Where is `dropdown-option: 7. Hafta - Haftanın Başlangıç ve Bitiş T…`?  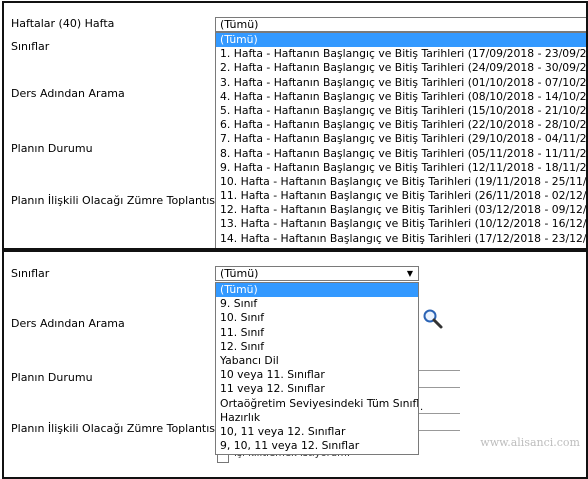 dropdown-option: 7. Hafta - Haftanın Başlangıç ve Bitiş T… is located at coordinates (401, 139).